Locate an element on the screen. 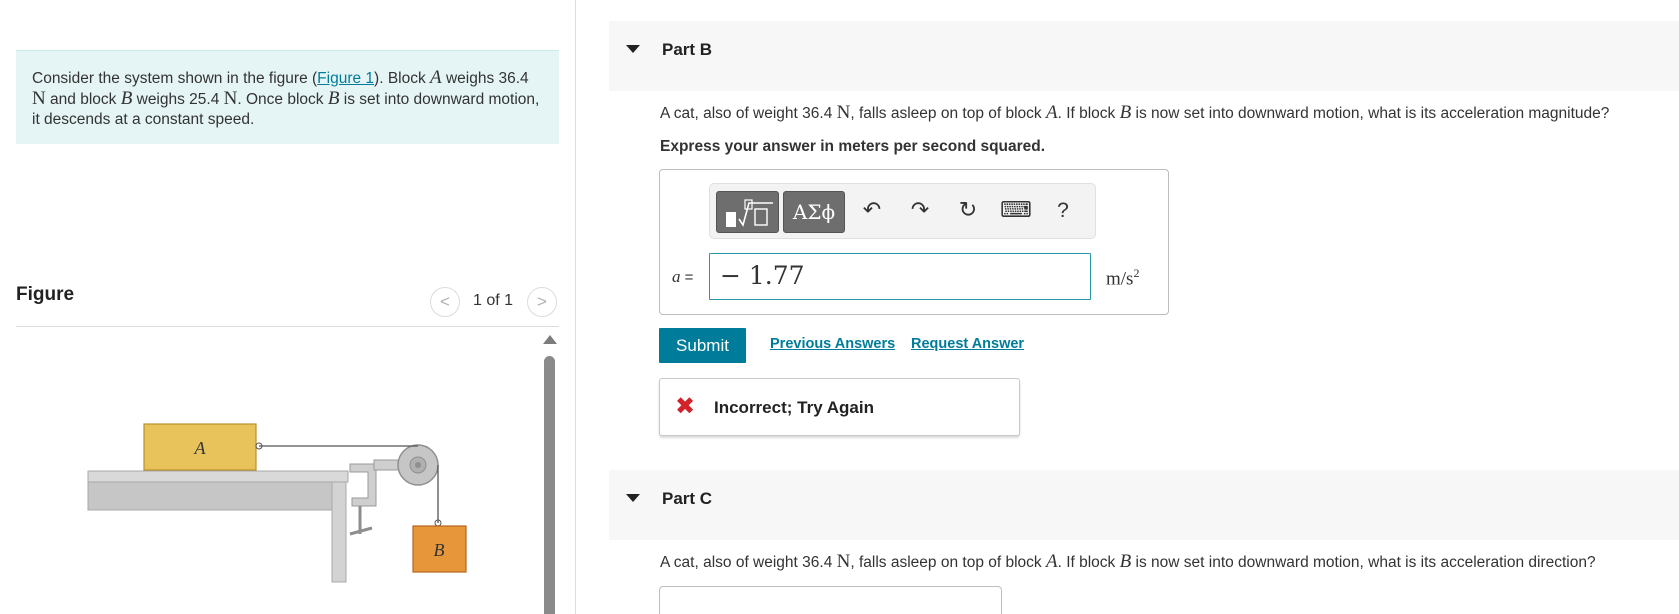  scroll-up-arrow is located at coordinates (550, 339).